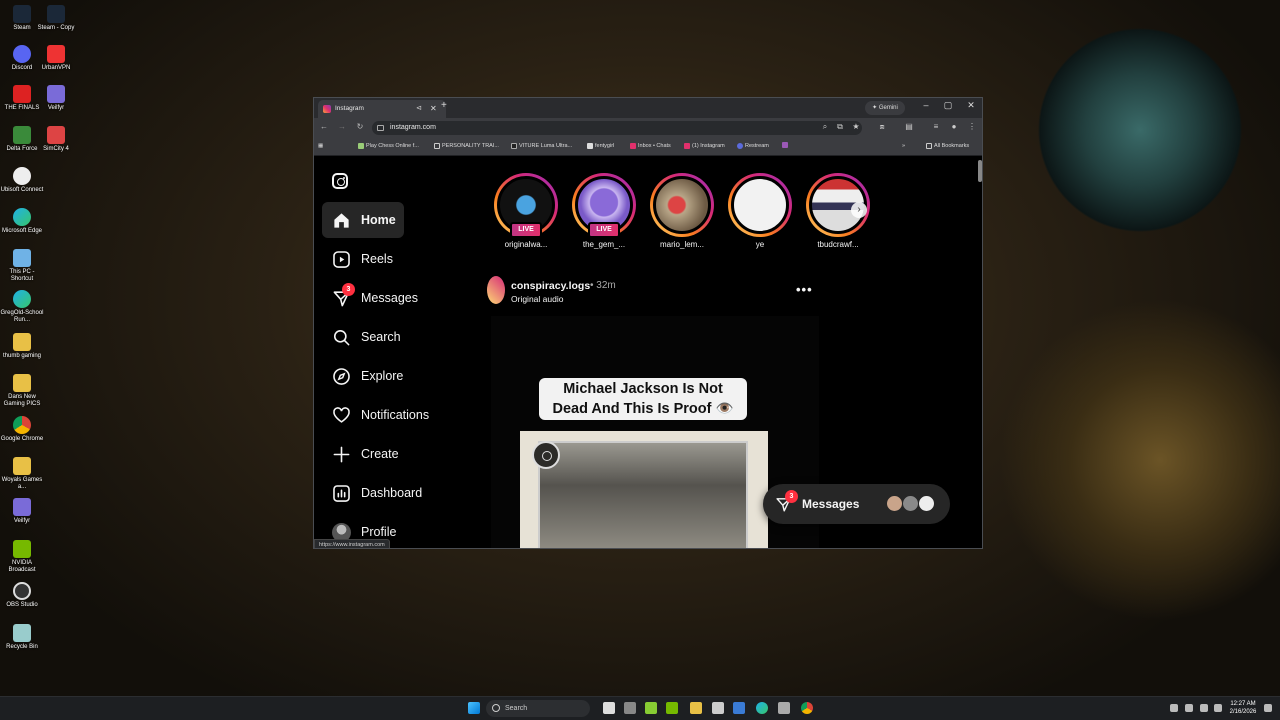 This screenshot has height=720, width=1280. I want to click on address-bar: instagram.com, so click(617, 128).